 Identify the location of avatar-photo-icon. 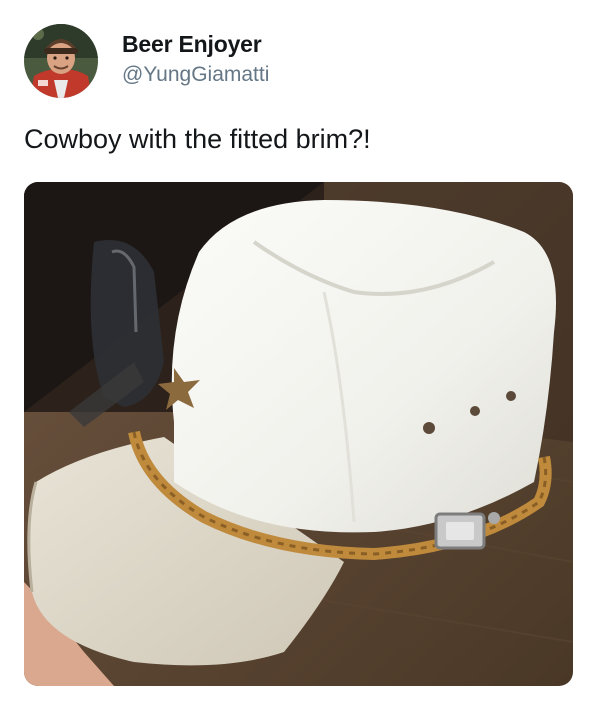
(61, 61).